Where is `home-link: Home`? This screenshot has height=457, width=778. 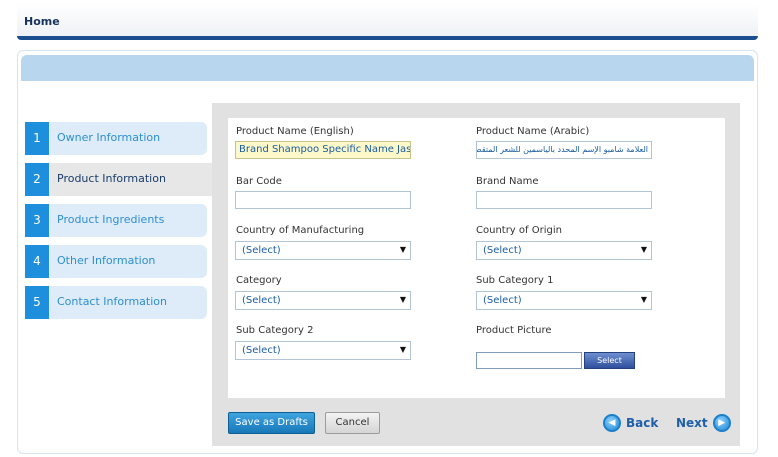 home-link: Home is located at coordinates (42, 21).